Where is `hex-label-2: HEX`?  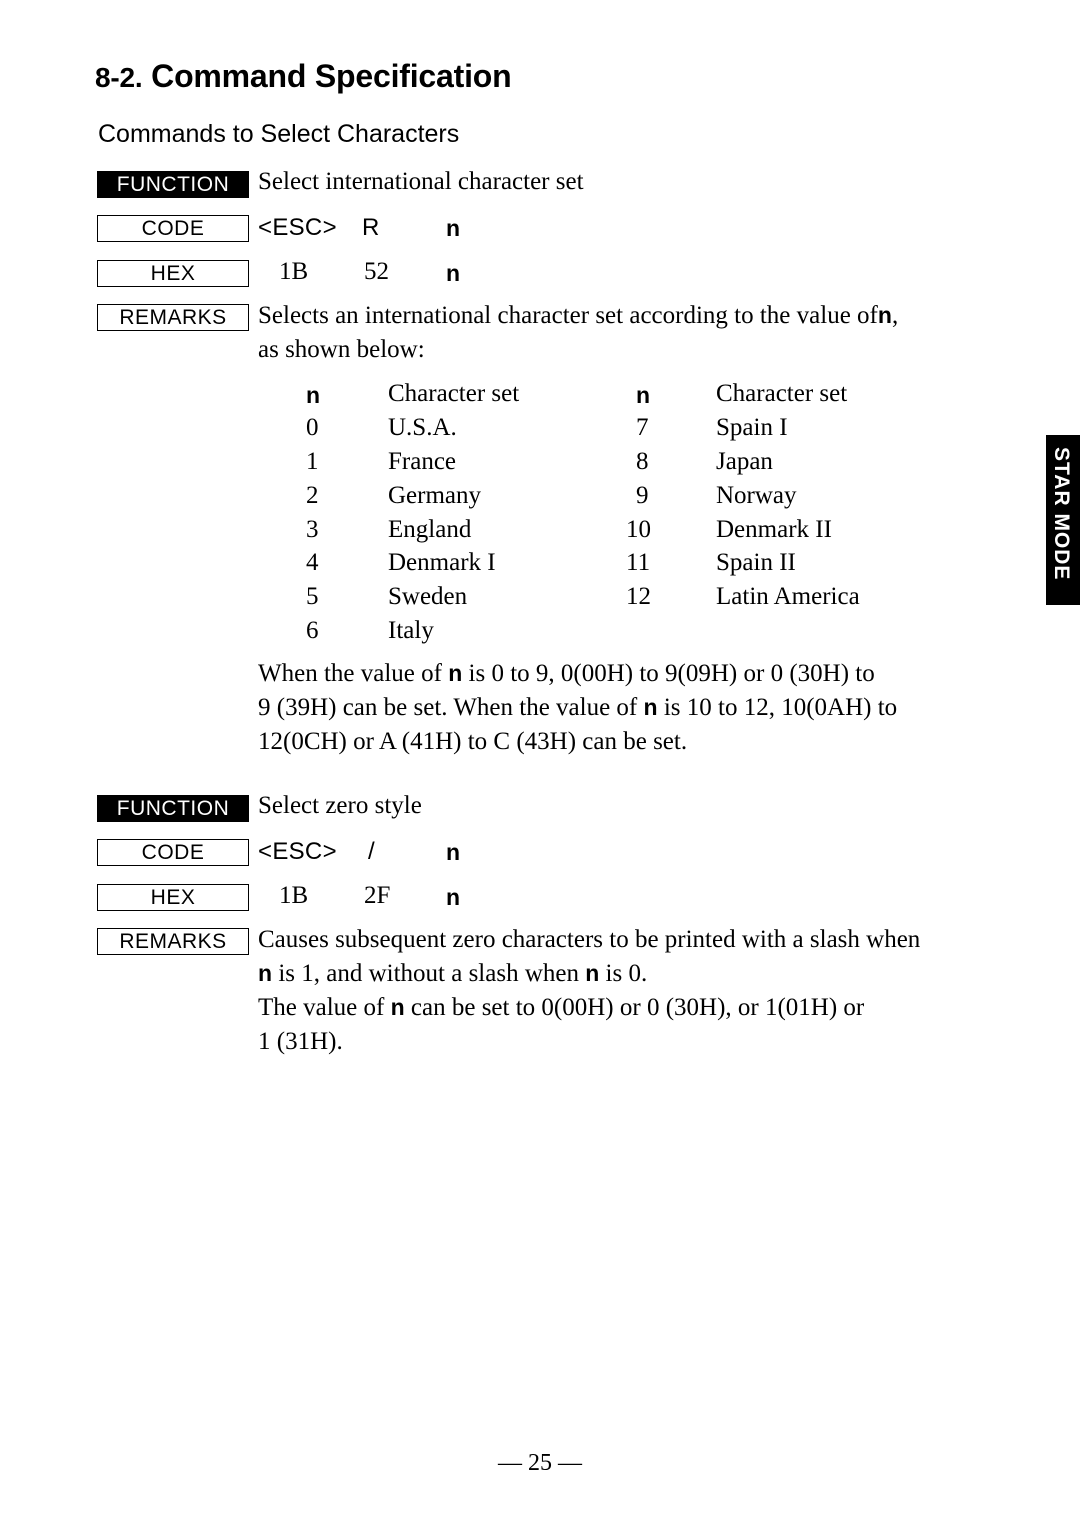 hex-label-2: HEX is located at coordinates (173, 897).